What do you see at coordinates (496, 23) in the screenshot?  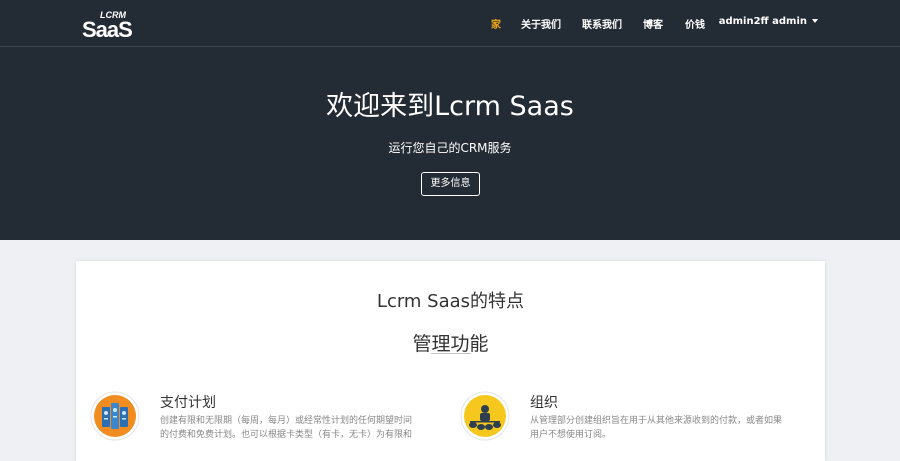 I see `nav-item-home: 家` at bounding box center [496, 23].